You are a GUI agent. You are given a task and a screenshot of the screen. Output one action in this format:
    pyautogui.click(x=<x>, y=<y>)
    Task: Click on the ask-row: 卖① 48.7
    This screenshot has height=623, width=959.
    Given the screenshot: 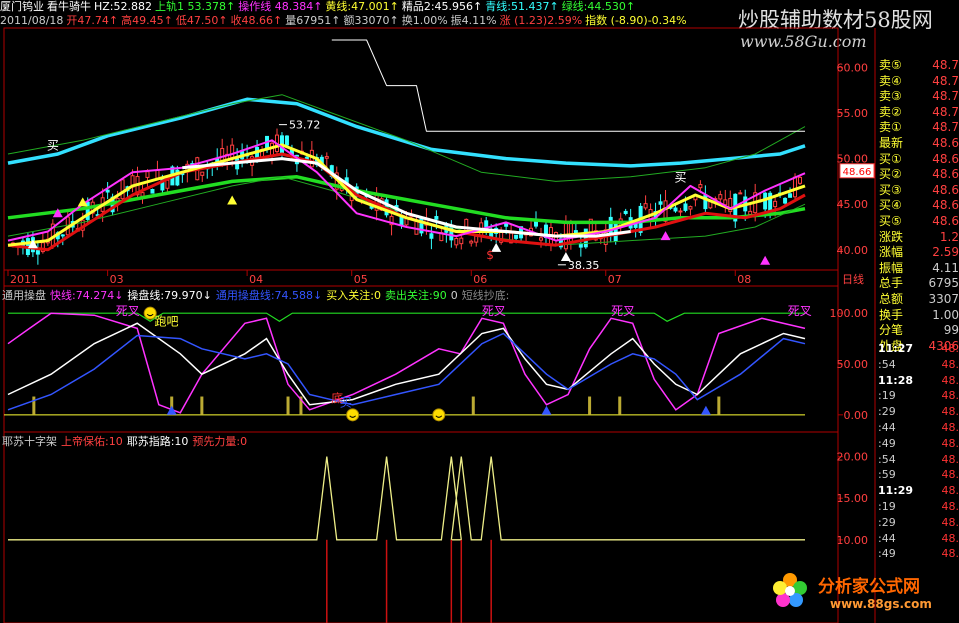 What is the action you would take?
    pyautogui.click(x=917, y=127)
    